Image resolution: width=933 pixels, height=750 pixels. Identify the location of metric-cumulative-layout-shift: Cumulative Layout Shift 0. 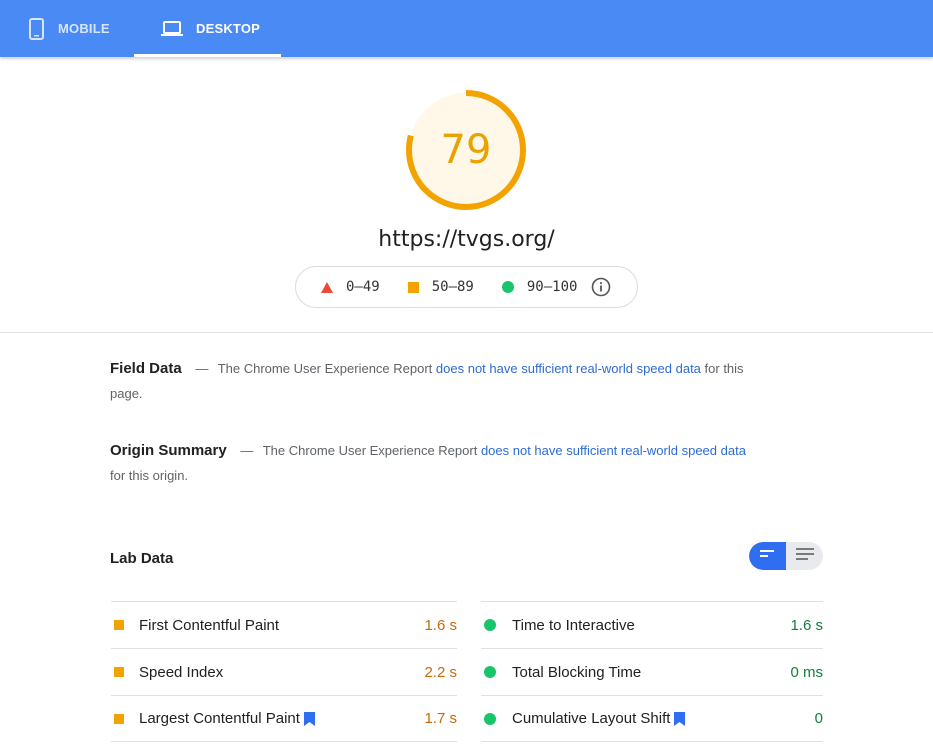
(652, 718).